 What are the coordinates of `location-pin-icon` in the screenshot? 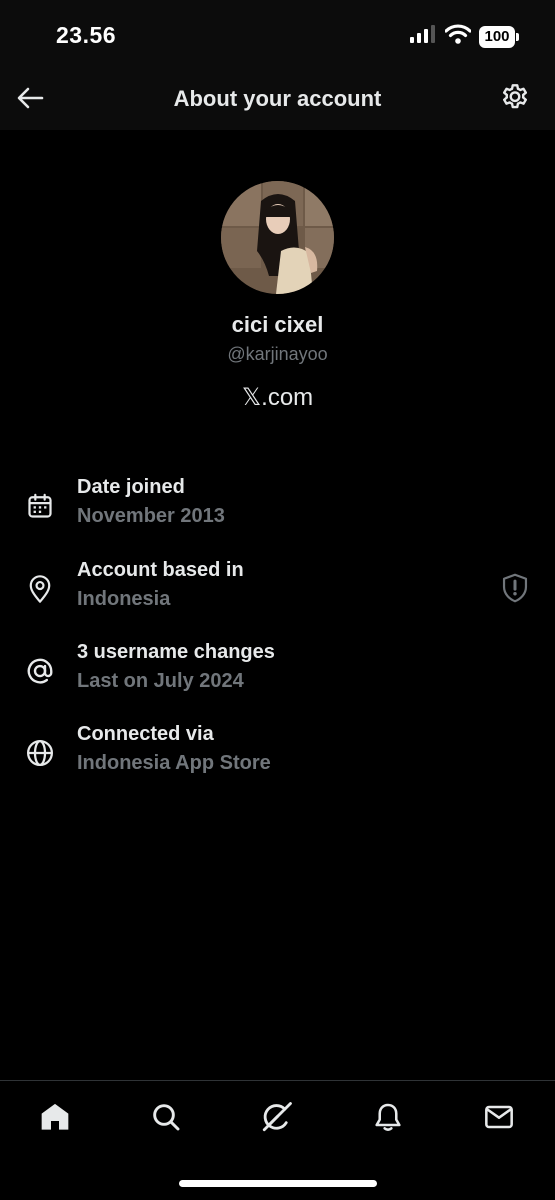 It's located at (40, 589).